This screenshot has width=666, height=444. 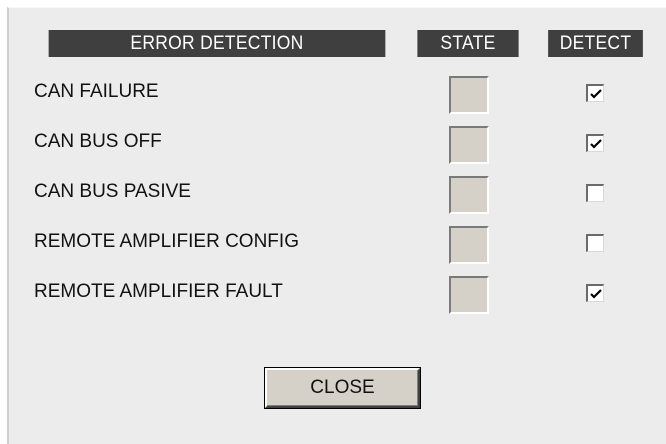 I want to click on detect-checkbox-remote-amplifier-fault, so click(x=595, y=293).